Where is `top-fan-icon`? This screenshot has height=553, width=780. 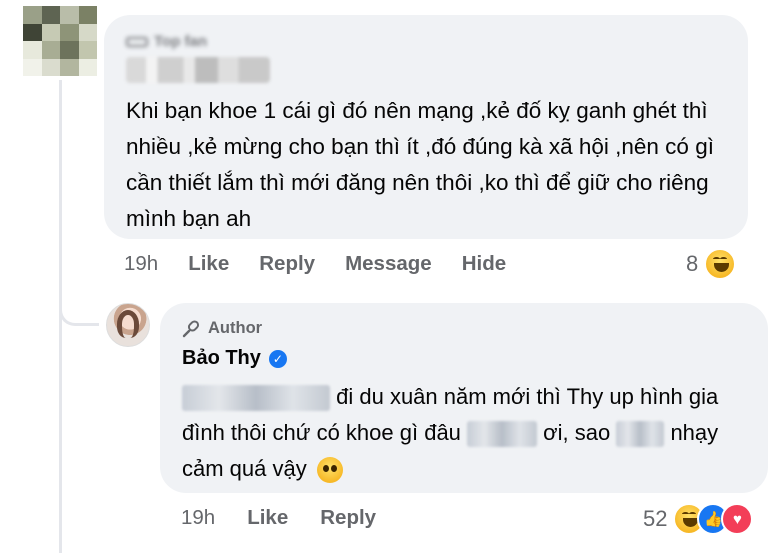
top-fan-icon is located at coordinates (137, 42).